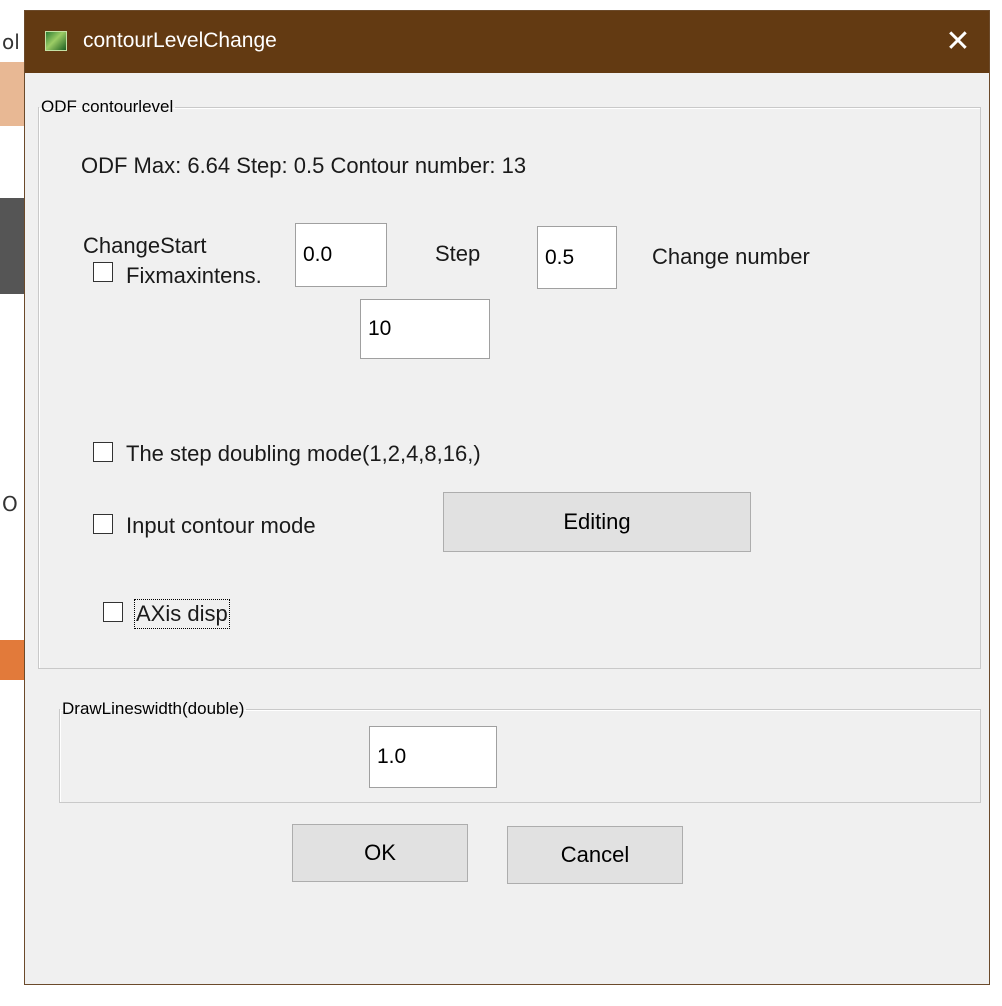 The image size is (1002, 1006). I want to click on draw-lines-width-legend: DrawLineswidth(double), so click(153, 708).